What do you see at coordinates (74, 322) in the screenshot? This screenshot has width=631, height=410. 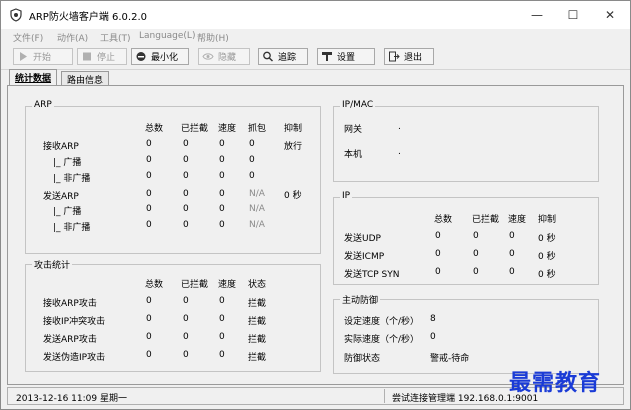 I see `attack-row-label: 接收IP冲突攻击` at bounding box center [74, 322].